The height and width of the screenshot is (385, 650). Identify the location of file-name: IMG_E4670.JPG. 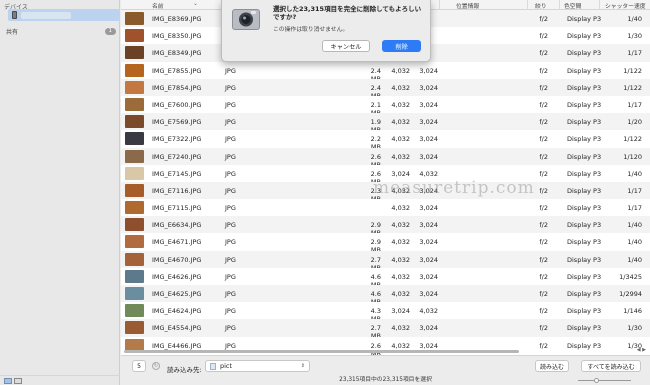
(177, 259).